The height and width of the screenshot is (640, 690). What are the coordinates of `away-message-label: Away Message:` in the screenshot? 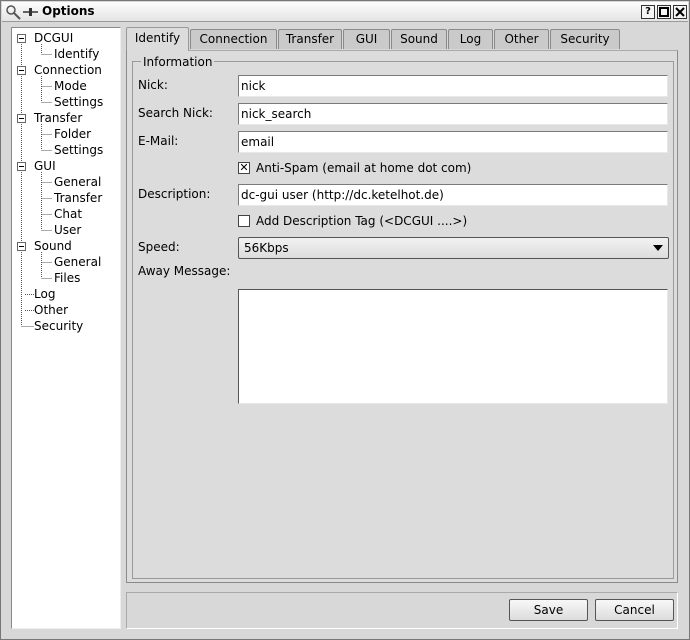 It's located at (184, 271).